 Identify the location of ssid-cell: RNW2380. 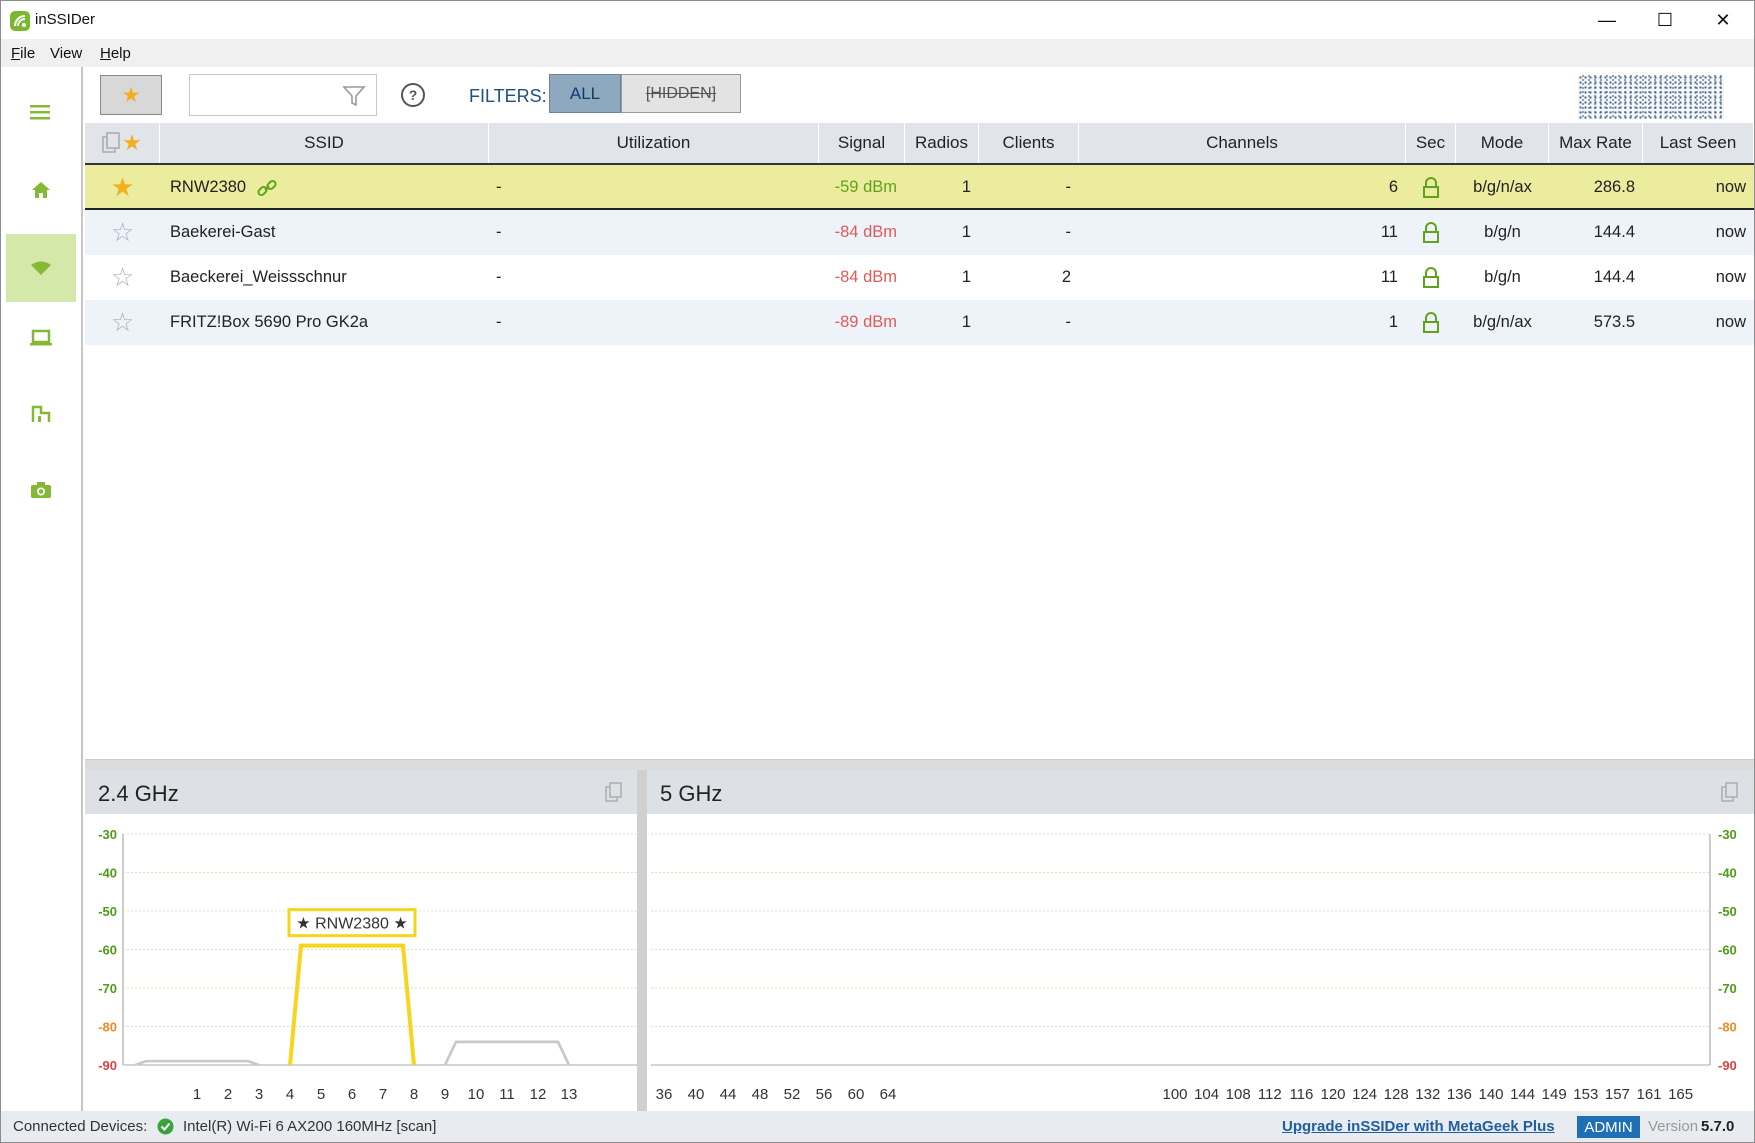
(224, 187).